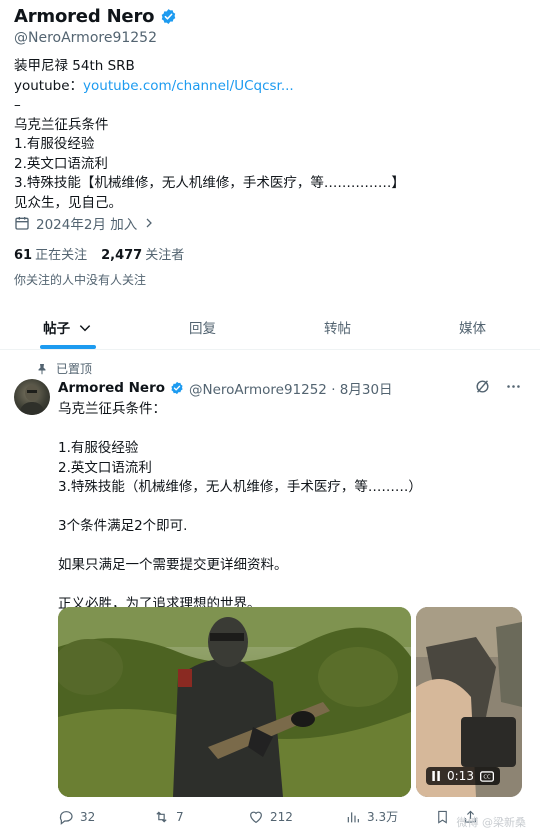 The height and width of the screenshot is (840, 540). I want to click on tab-media: 媒体, so click(472, 330).